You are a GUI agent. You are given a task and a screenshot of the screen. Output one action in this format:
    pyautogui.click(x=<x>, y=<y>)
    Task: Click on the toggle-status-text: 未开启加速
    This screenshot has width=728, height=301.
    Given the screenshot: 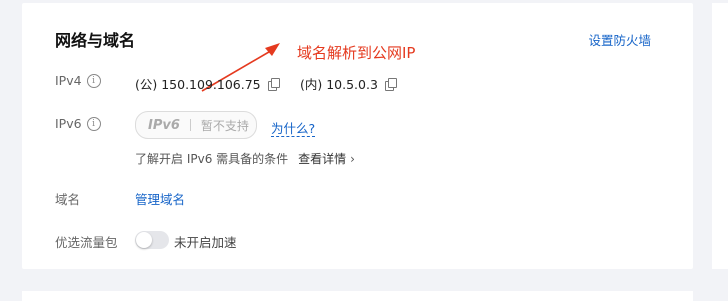 What is the action you would take?
    pyautogui.click(x=205, y=242)
    